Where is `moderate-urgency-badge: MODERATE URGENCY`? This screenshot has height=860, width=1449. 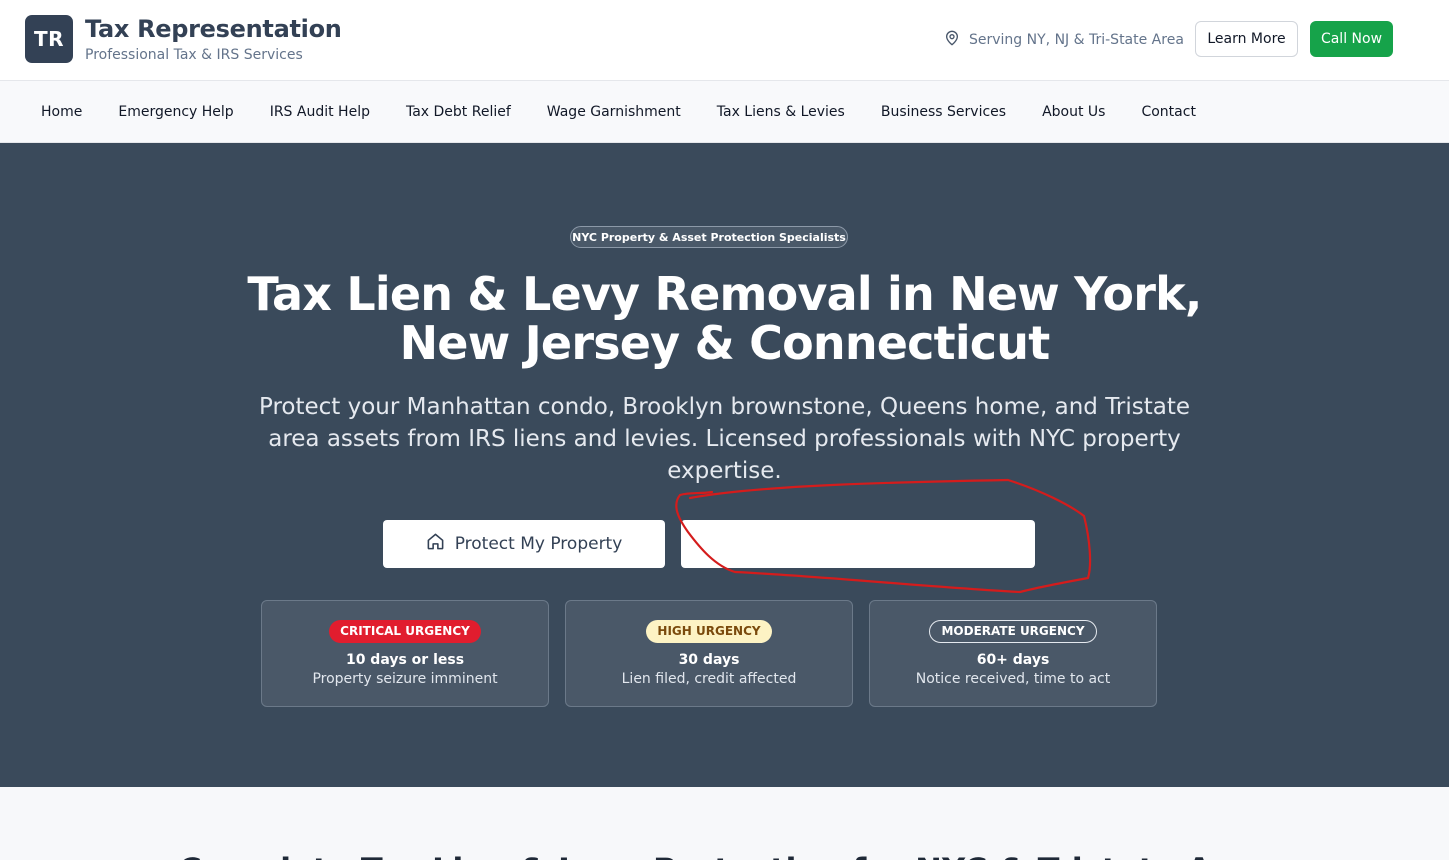 moderate-urgency-badge: MODERATE URGENCY is located at coordinates (1013, 631).